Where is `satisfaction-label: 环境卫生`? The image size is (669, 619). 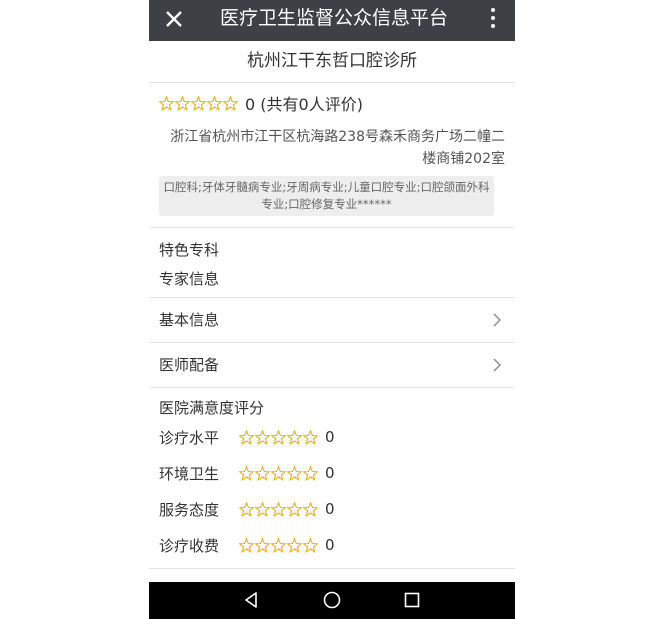
satisfaction-label: 环境卫生 is located at coordinates (189, 473).